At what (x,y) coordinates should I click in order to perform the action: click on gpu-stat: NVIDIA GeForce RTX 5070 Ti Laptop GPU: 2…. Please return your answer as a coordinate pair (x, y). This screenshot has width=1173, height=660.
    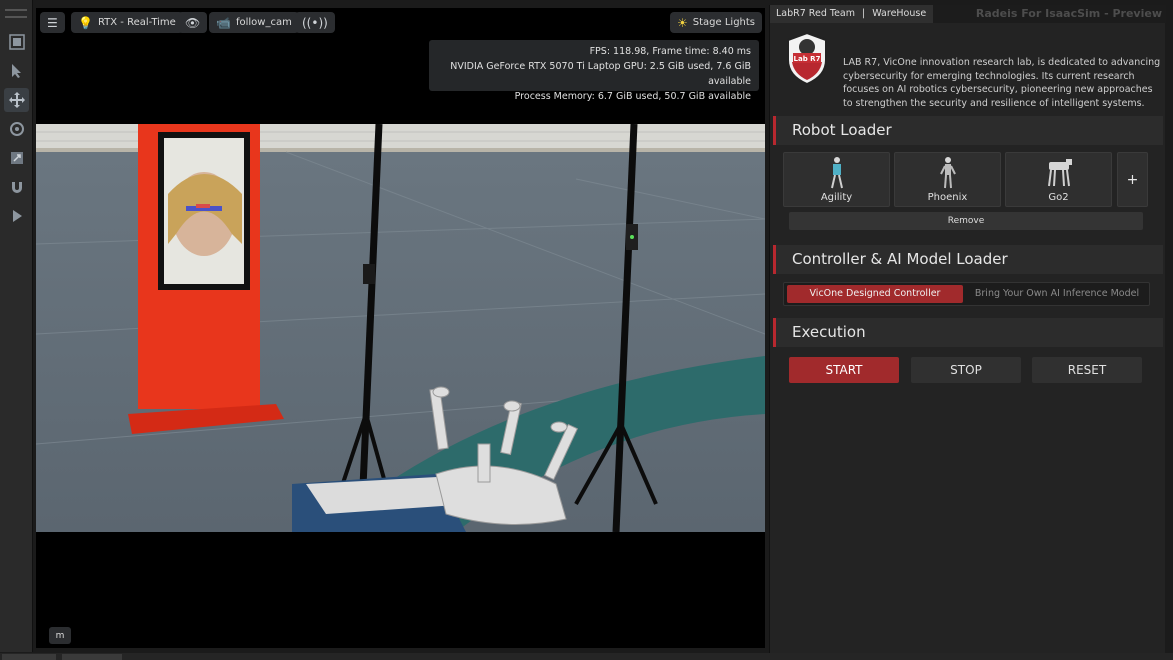
    Looking at the image, I should click on (600, 74).